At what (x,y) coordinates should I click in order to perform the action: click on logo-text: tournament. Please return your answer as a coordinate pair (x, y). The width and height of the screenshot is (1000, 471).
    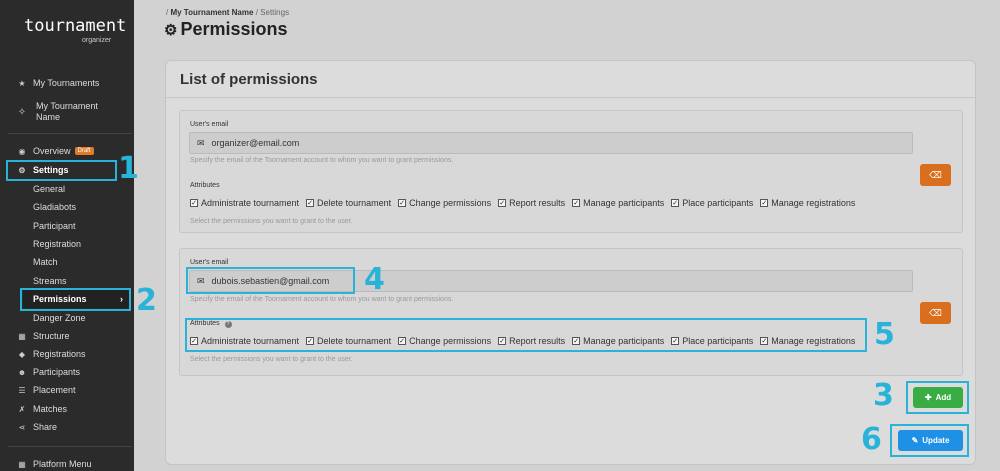
    Looking at the image, I should click on (75, 26).